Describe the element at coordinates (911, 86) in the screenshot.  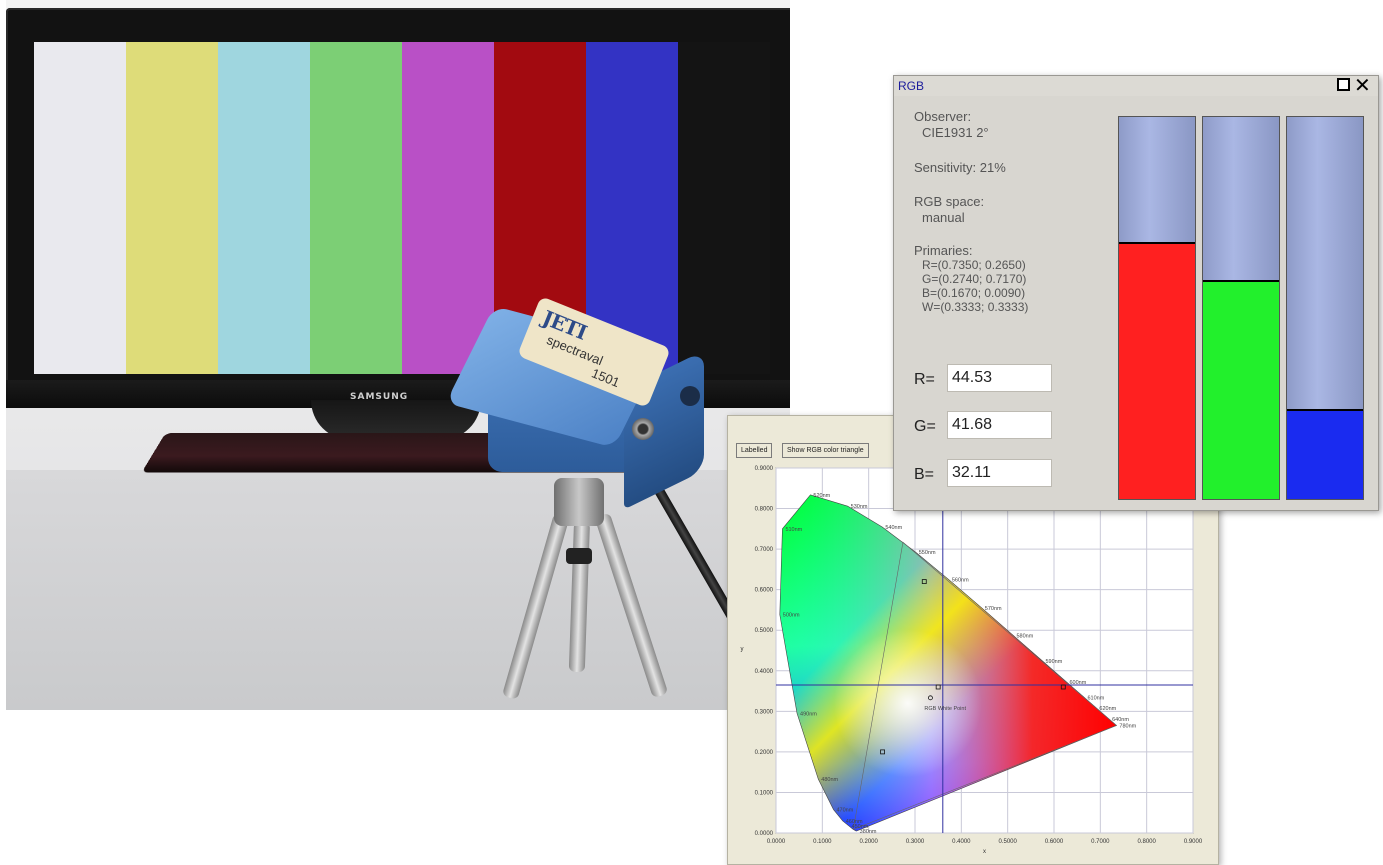
I see `rgb-window-title: RGB` at that location.